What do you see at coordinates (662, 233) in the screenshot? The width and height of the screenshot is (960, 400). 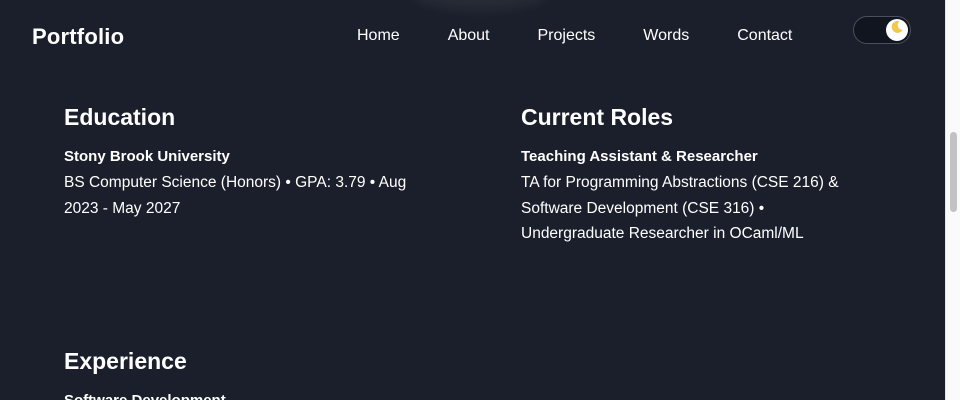 I see `current-role-details-line-3: Undergraduate Researcher in OCaml/ML` at bounding box center [662, 233].